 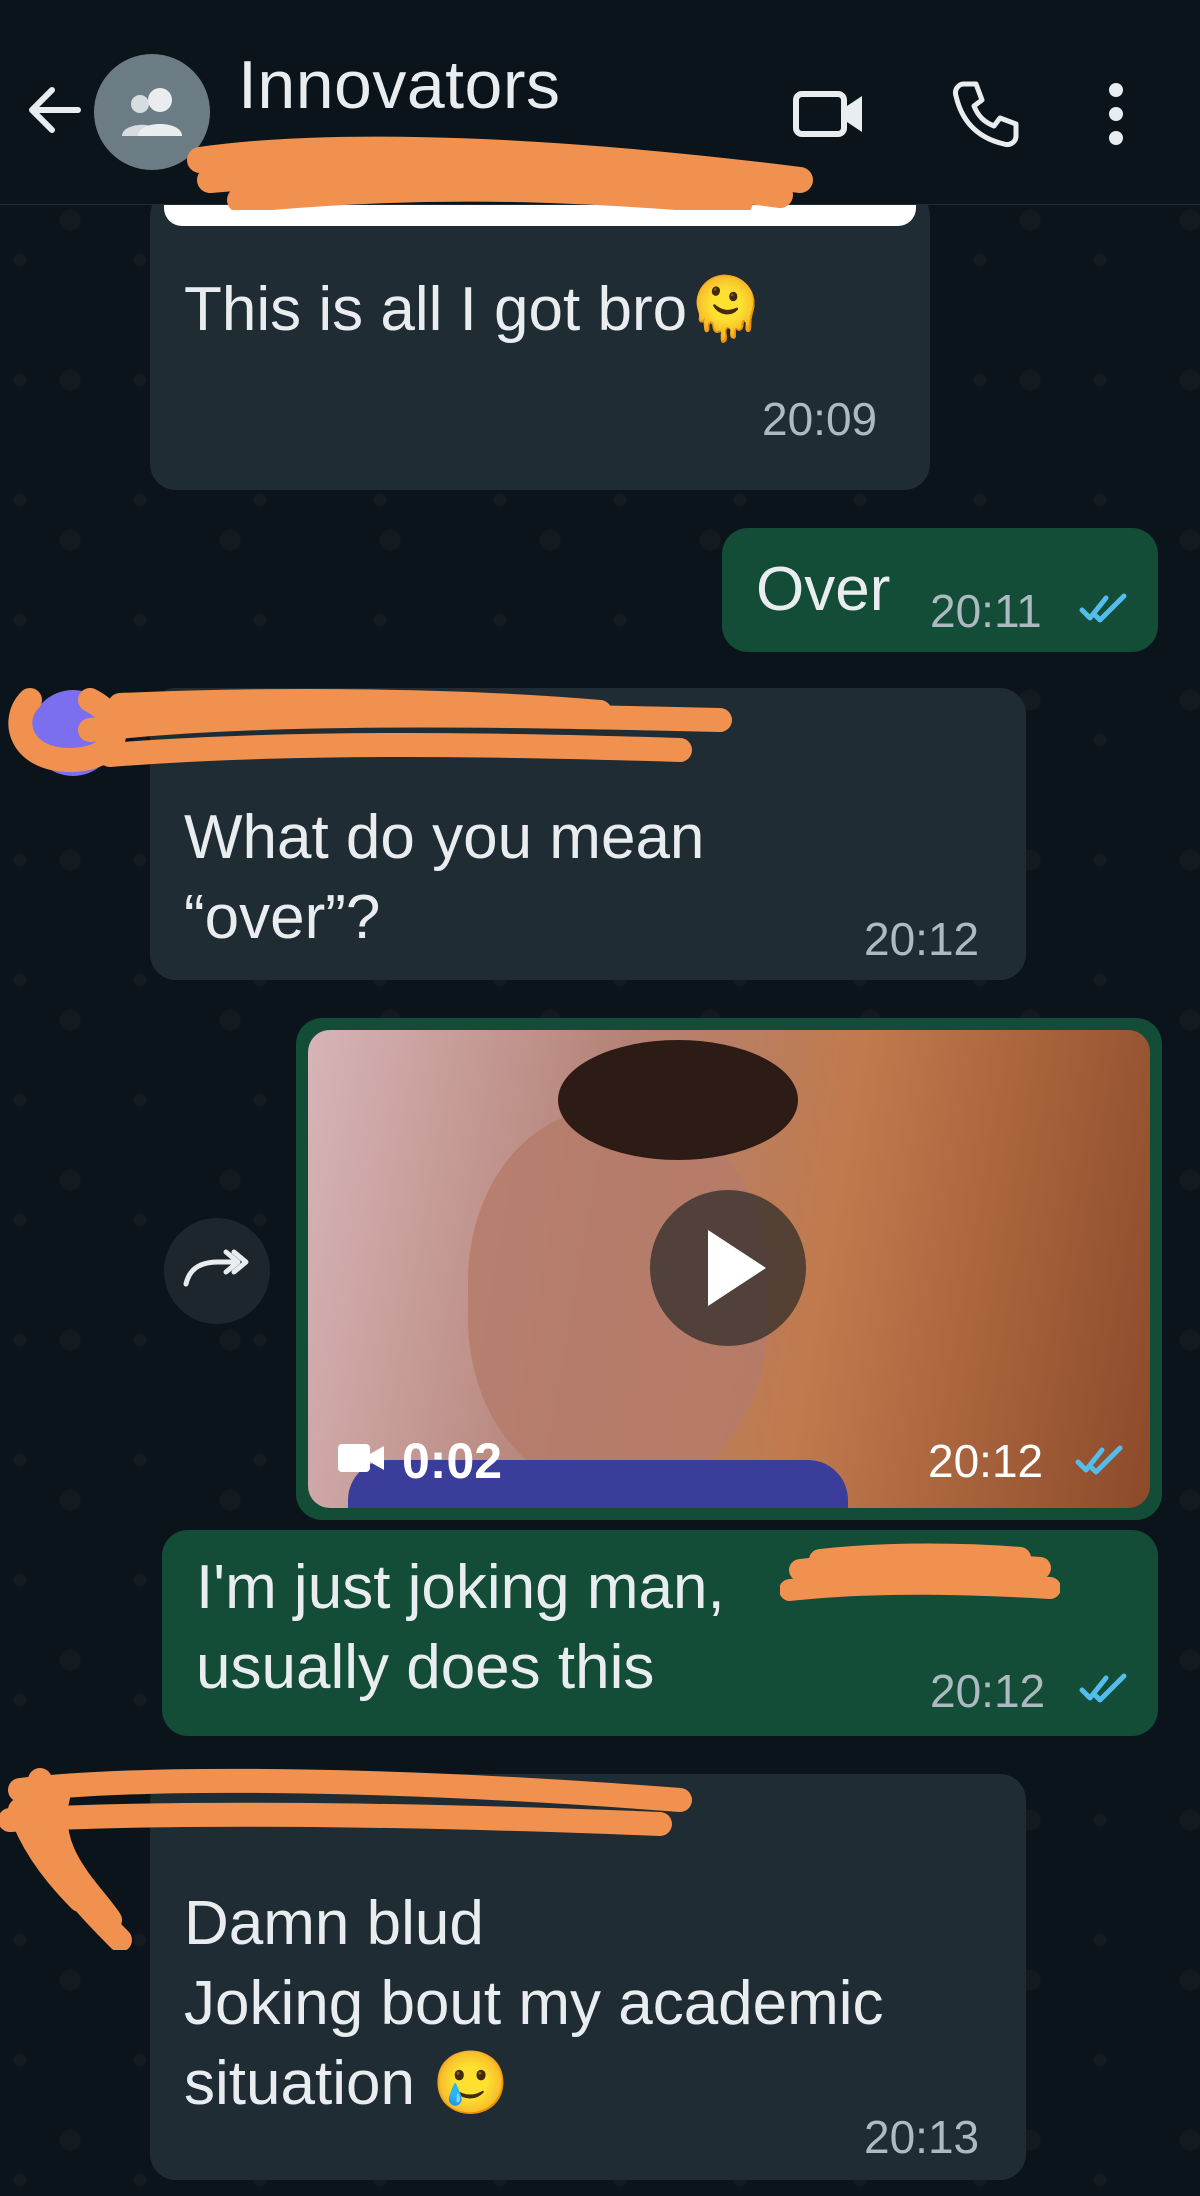 I want to click on back-arrow-icon, so click(x=55, y=110).